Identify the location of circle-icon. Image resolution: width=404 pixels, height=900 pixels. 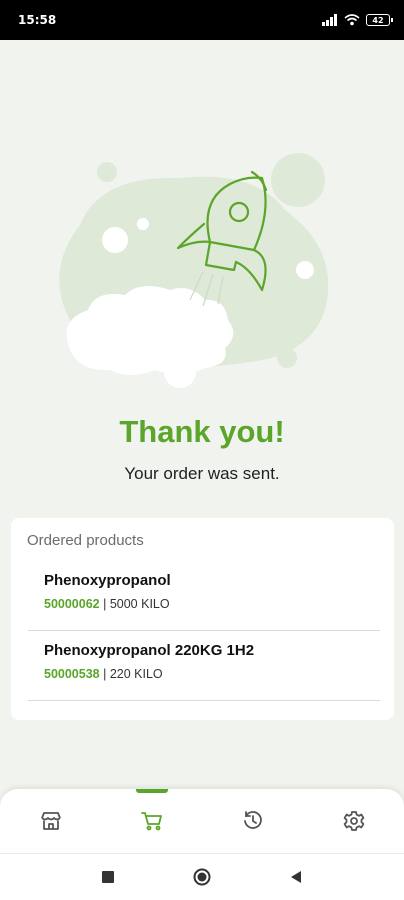
(202, 877).